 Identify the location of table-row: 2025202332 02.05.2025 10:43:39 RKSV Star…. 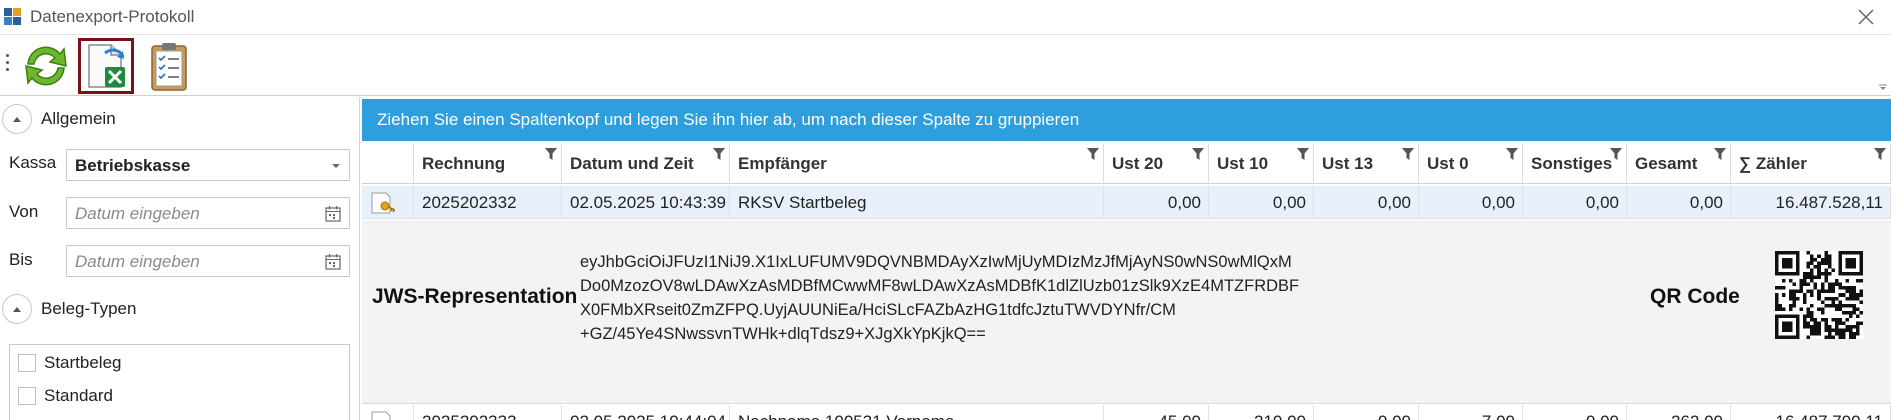
(1126, 202).